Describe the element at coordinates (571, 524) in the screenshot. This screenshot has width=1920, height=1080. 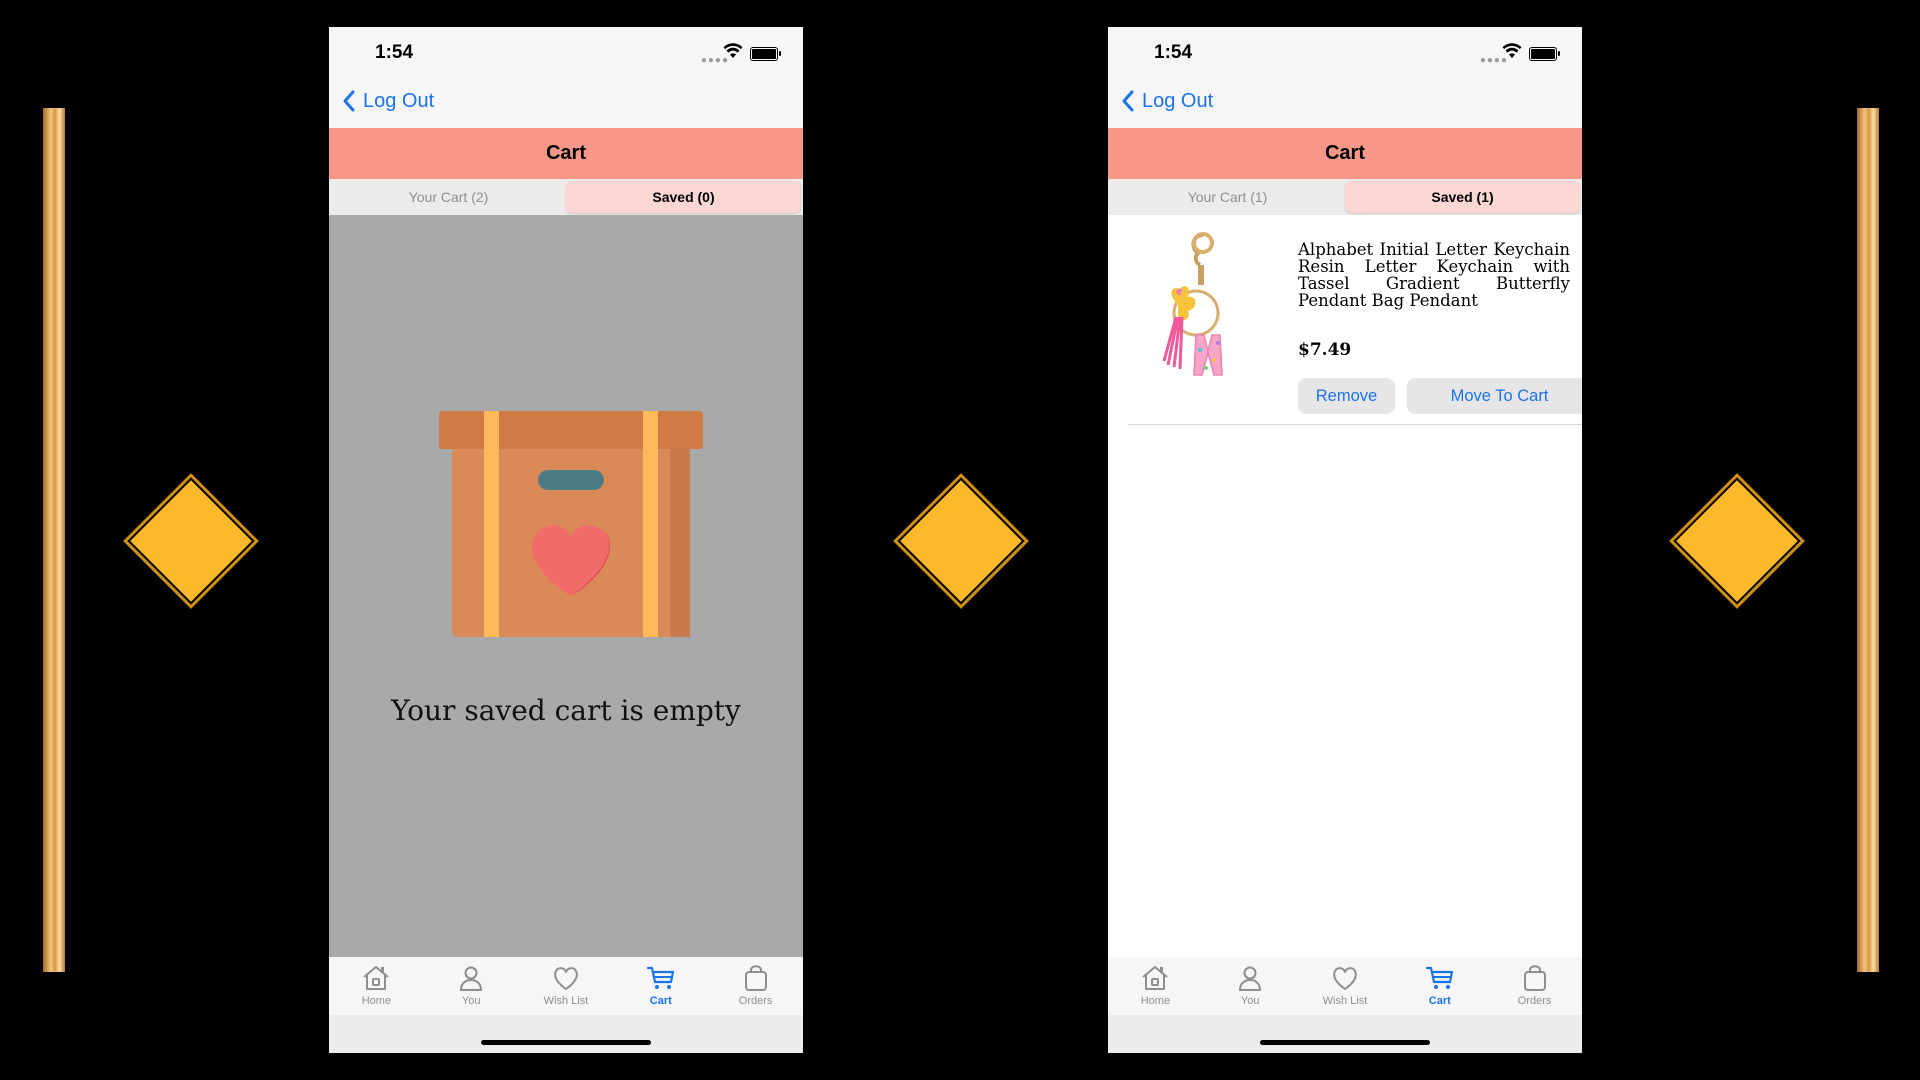
I see `empty-box-icon` at that location.